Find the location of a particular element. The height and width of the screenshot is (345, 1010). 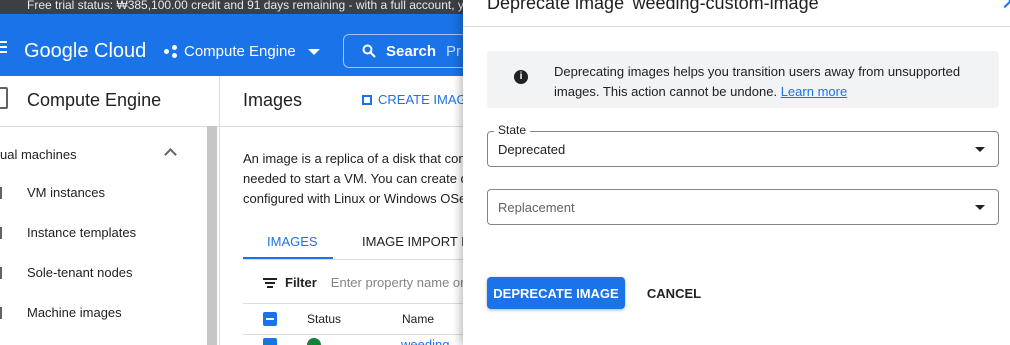

filter-bar: Filter Enter property name or is located at coordinates (363, 282).